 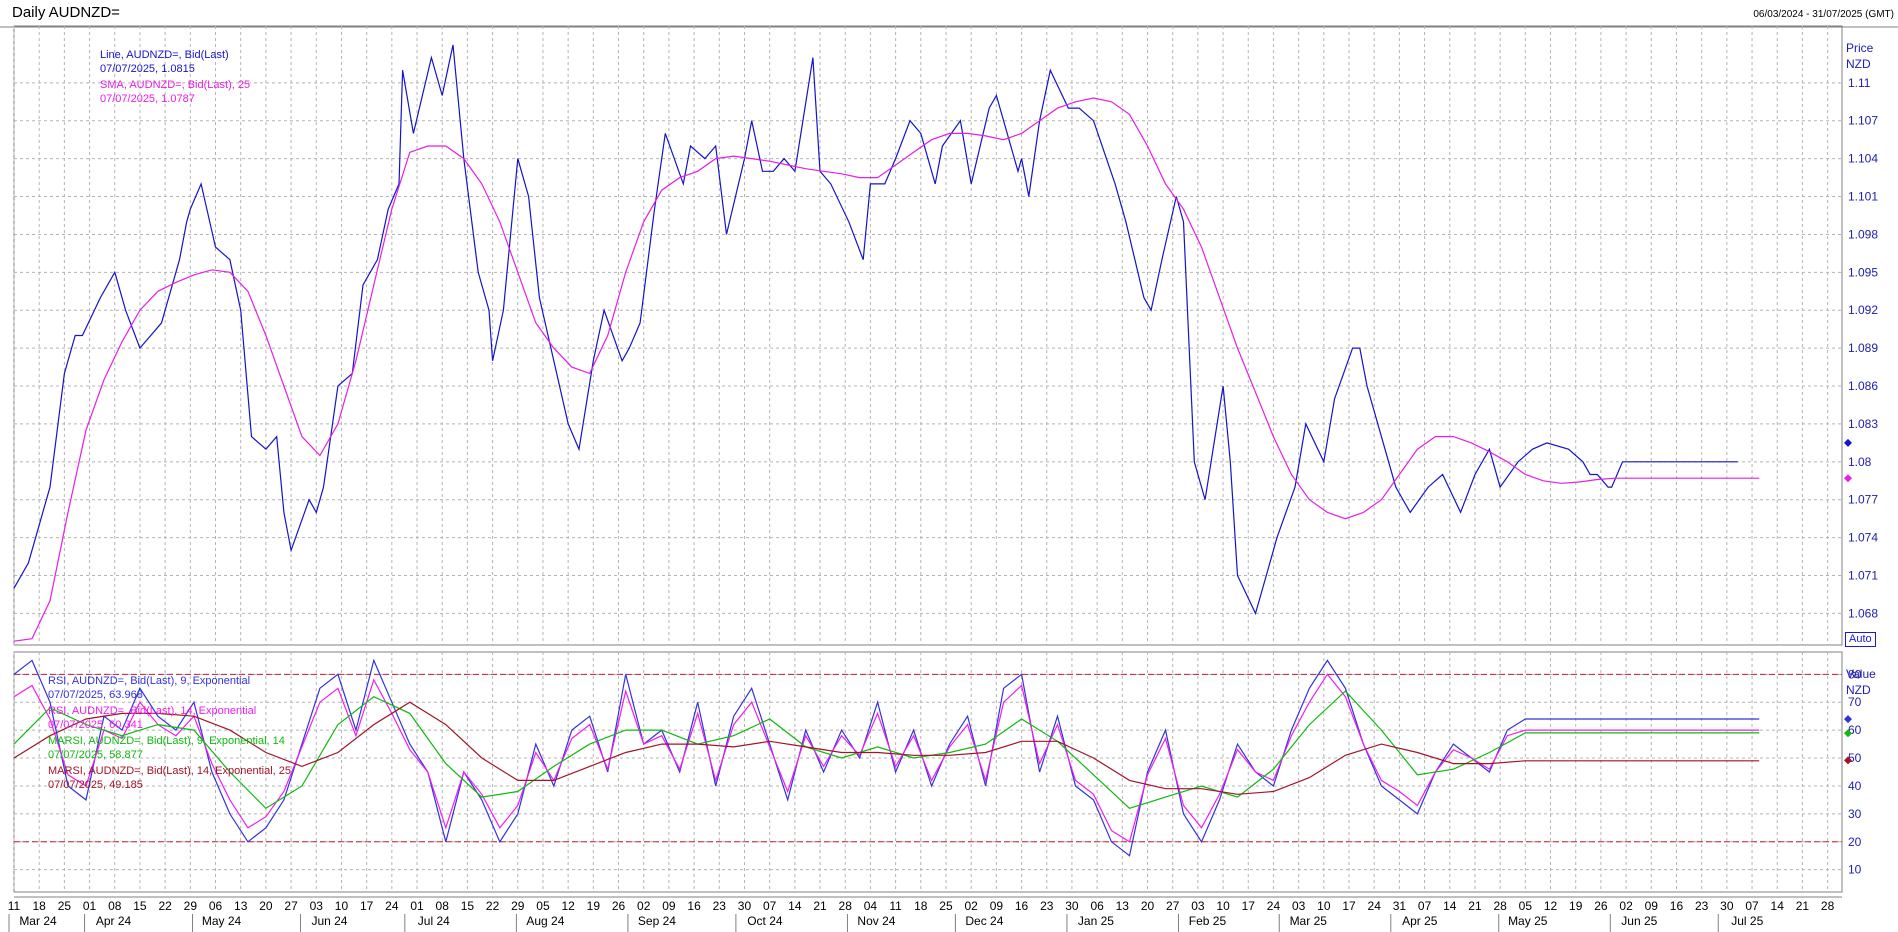 I want to click on x-month-label: Mar 24, so click(x=38, y=921).